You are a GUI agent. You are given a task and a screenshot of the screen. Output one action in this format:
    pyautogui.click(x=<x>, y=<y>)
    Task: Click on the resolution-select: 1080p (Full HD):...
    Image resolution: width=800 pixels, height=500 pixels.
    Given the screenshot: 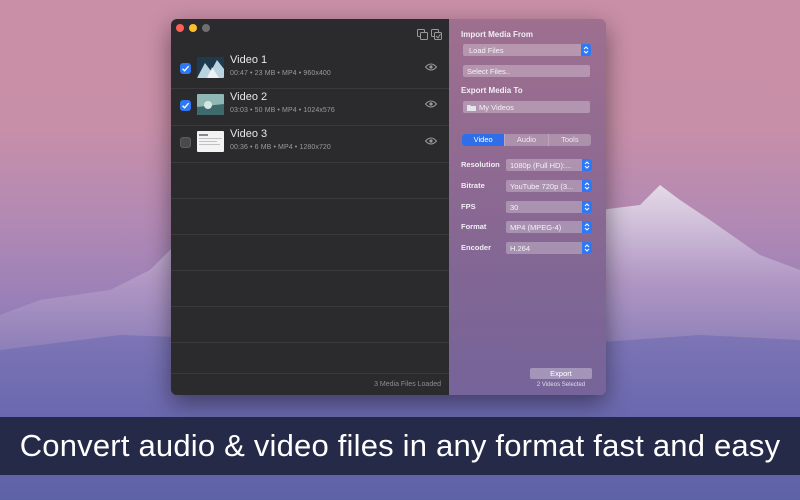 What is the action you would take?
    pyautogui.click(x=549, y=165)
    